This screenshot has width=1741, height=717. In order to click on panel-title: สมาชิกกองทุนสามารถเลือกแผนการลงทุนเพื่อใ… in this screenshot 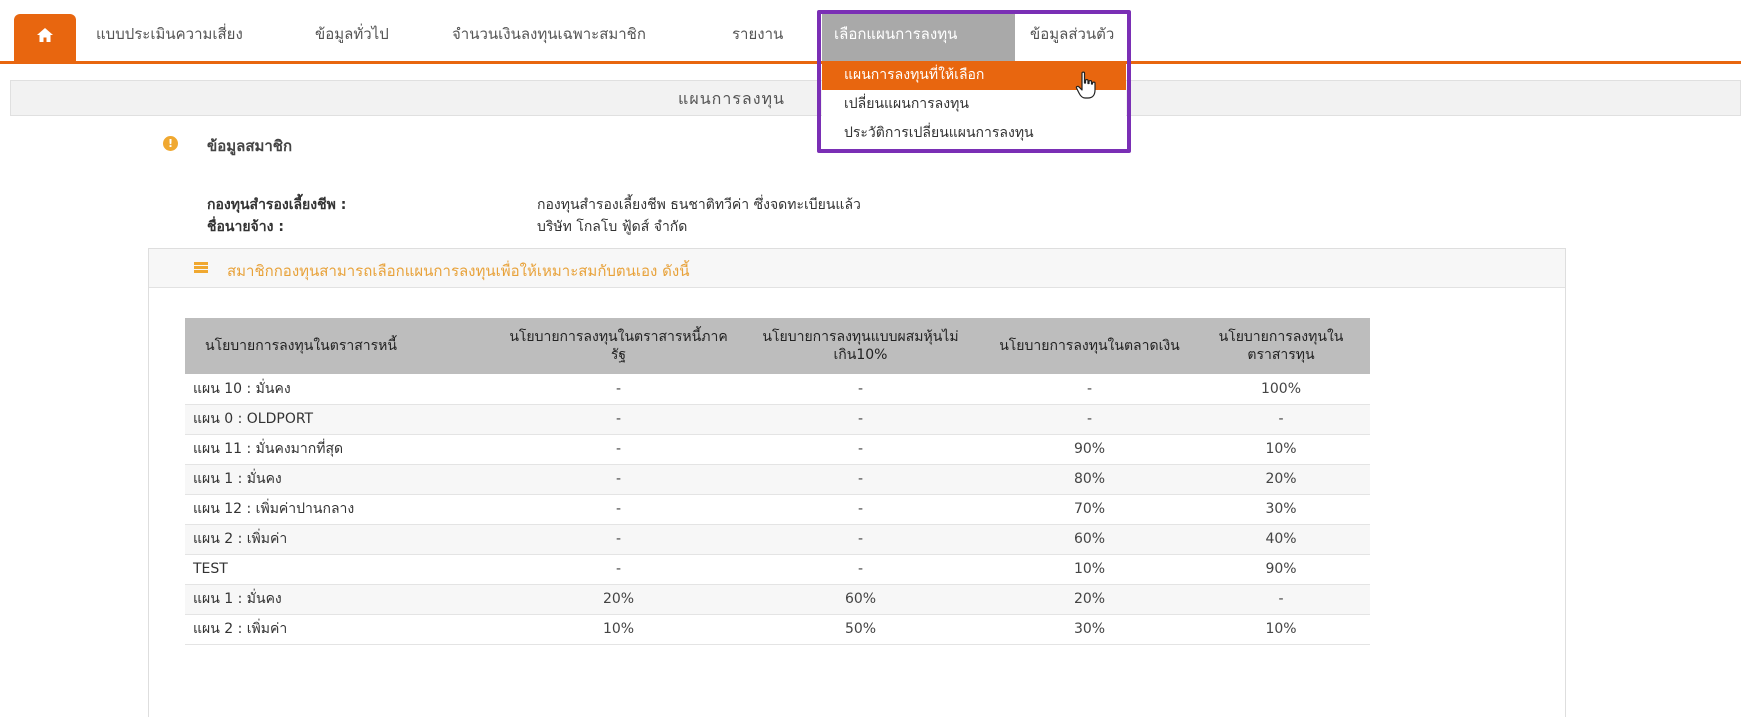, I will do `click(458, 271)`.